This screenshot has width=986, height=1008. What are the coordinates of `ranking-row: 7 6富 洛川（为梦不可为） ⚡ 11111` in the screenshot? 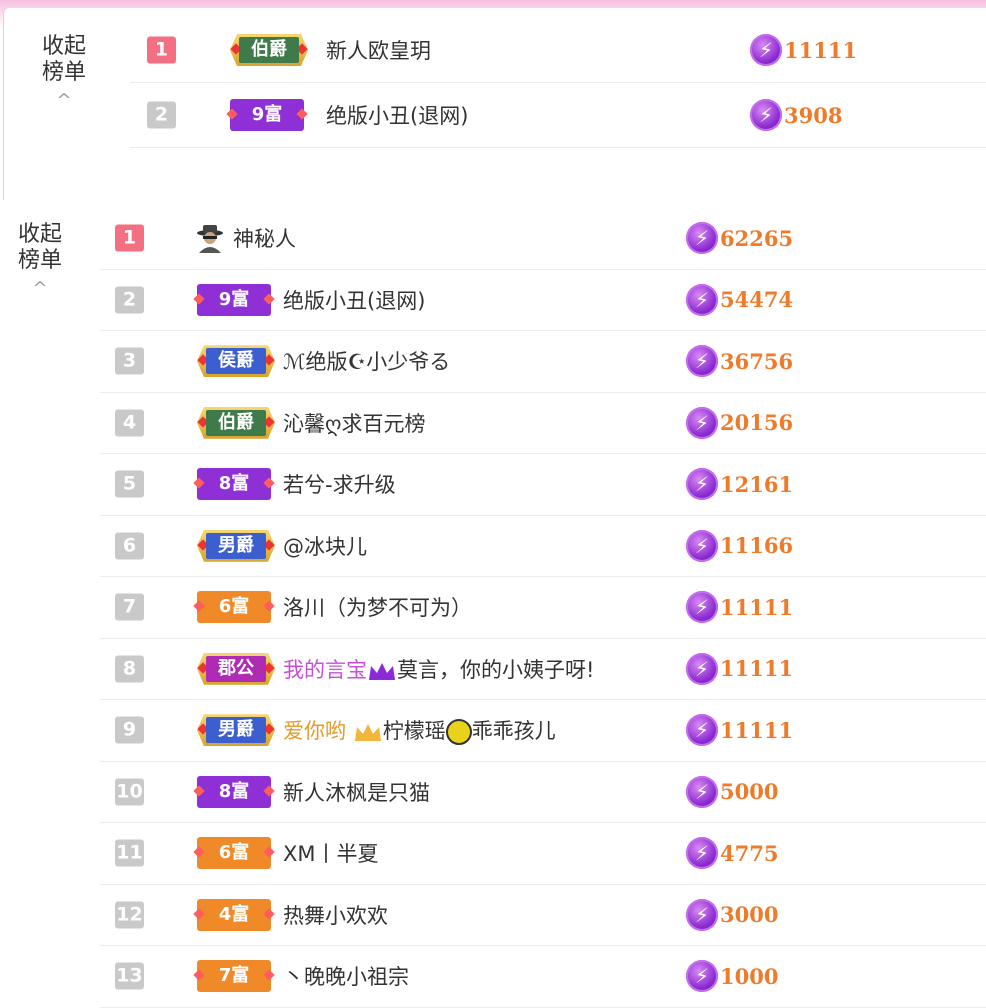 It's located at (543, 608).